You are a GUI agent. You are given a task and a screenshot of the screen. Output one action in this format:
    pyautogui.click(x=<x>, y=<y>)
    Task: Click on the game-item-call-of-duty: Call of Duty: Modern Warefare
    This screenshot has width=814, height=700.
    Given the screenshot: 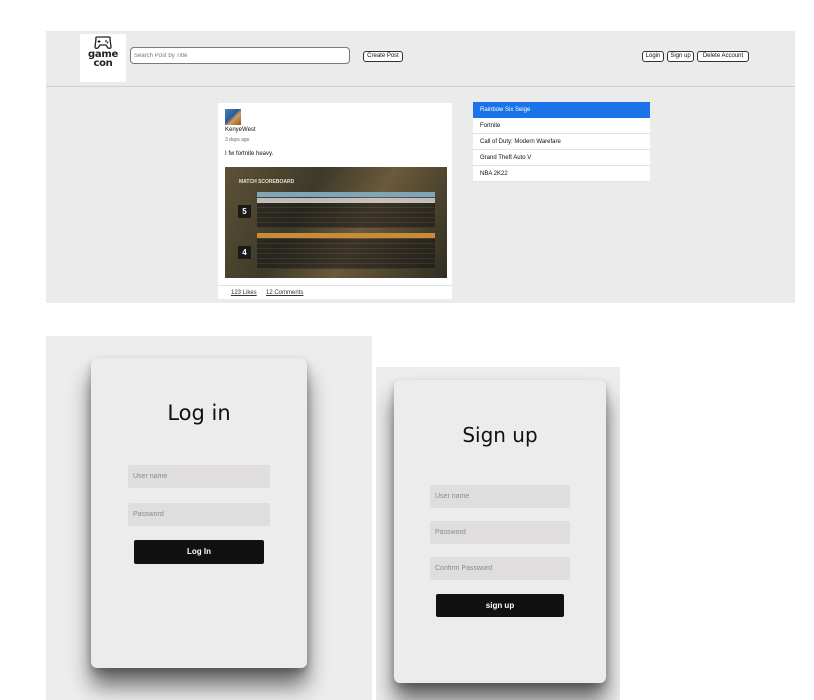 What is the action you would take?
    pyautogui.click(x=561, y=142)
    